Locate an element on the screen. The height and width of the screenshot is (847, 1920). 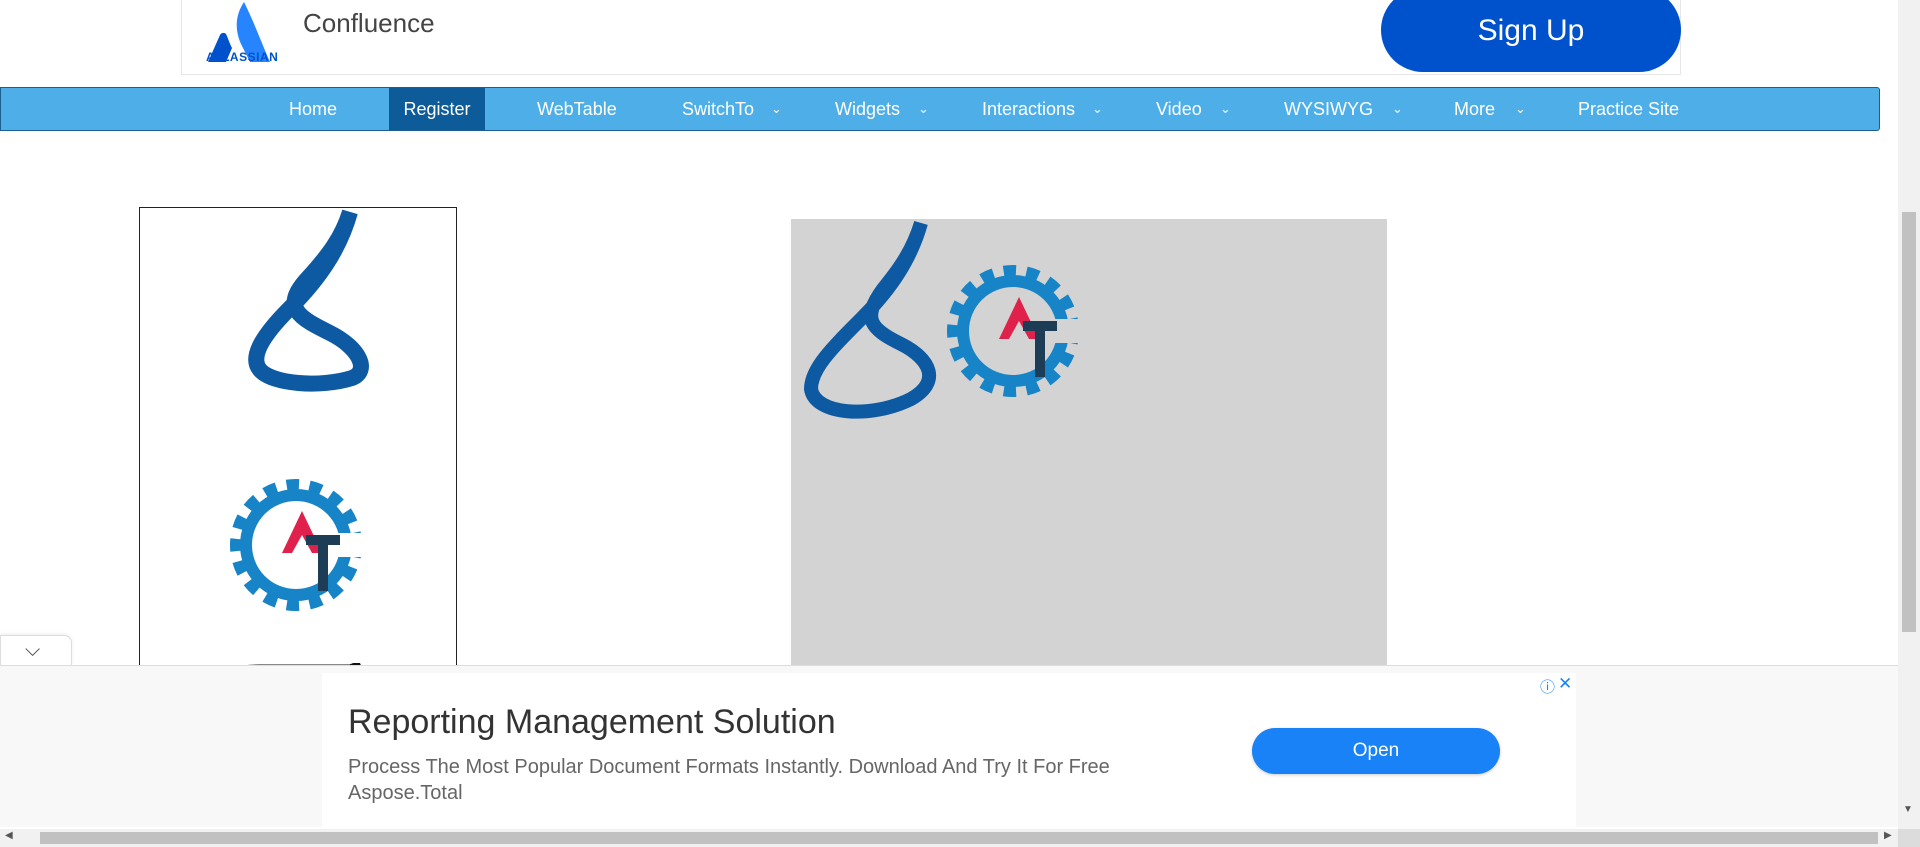
ad-open-button: Open is located at coordinates (1376, 751).